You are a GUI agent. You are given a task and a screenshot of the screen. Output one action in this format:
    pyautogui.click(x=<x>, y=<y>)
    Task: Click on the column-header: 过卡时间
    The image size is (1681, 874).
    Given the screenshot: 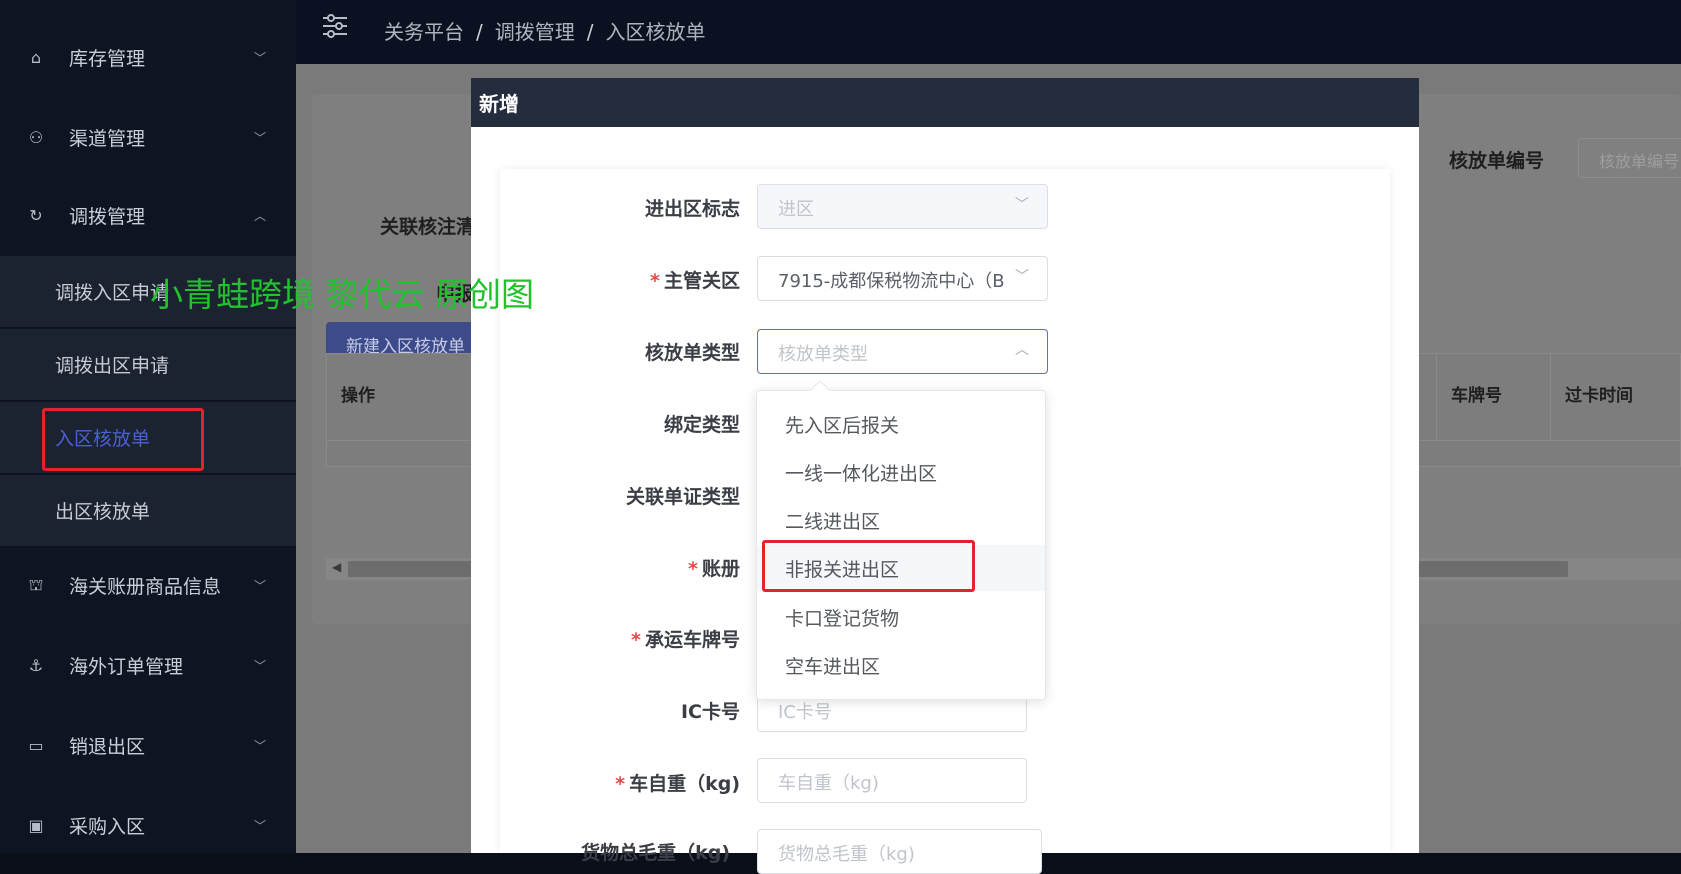 What is the action you would take?
    pyautogui.click(x=1599, y=396)
    